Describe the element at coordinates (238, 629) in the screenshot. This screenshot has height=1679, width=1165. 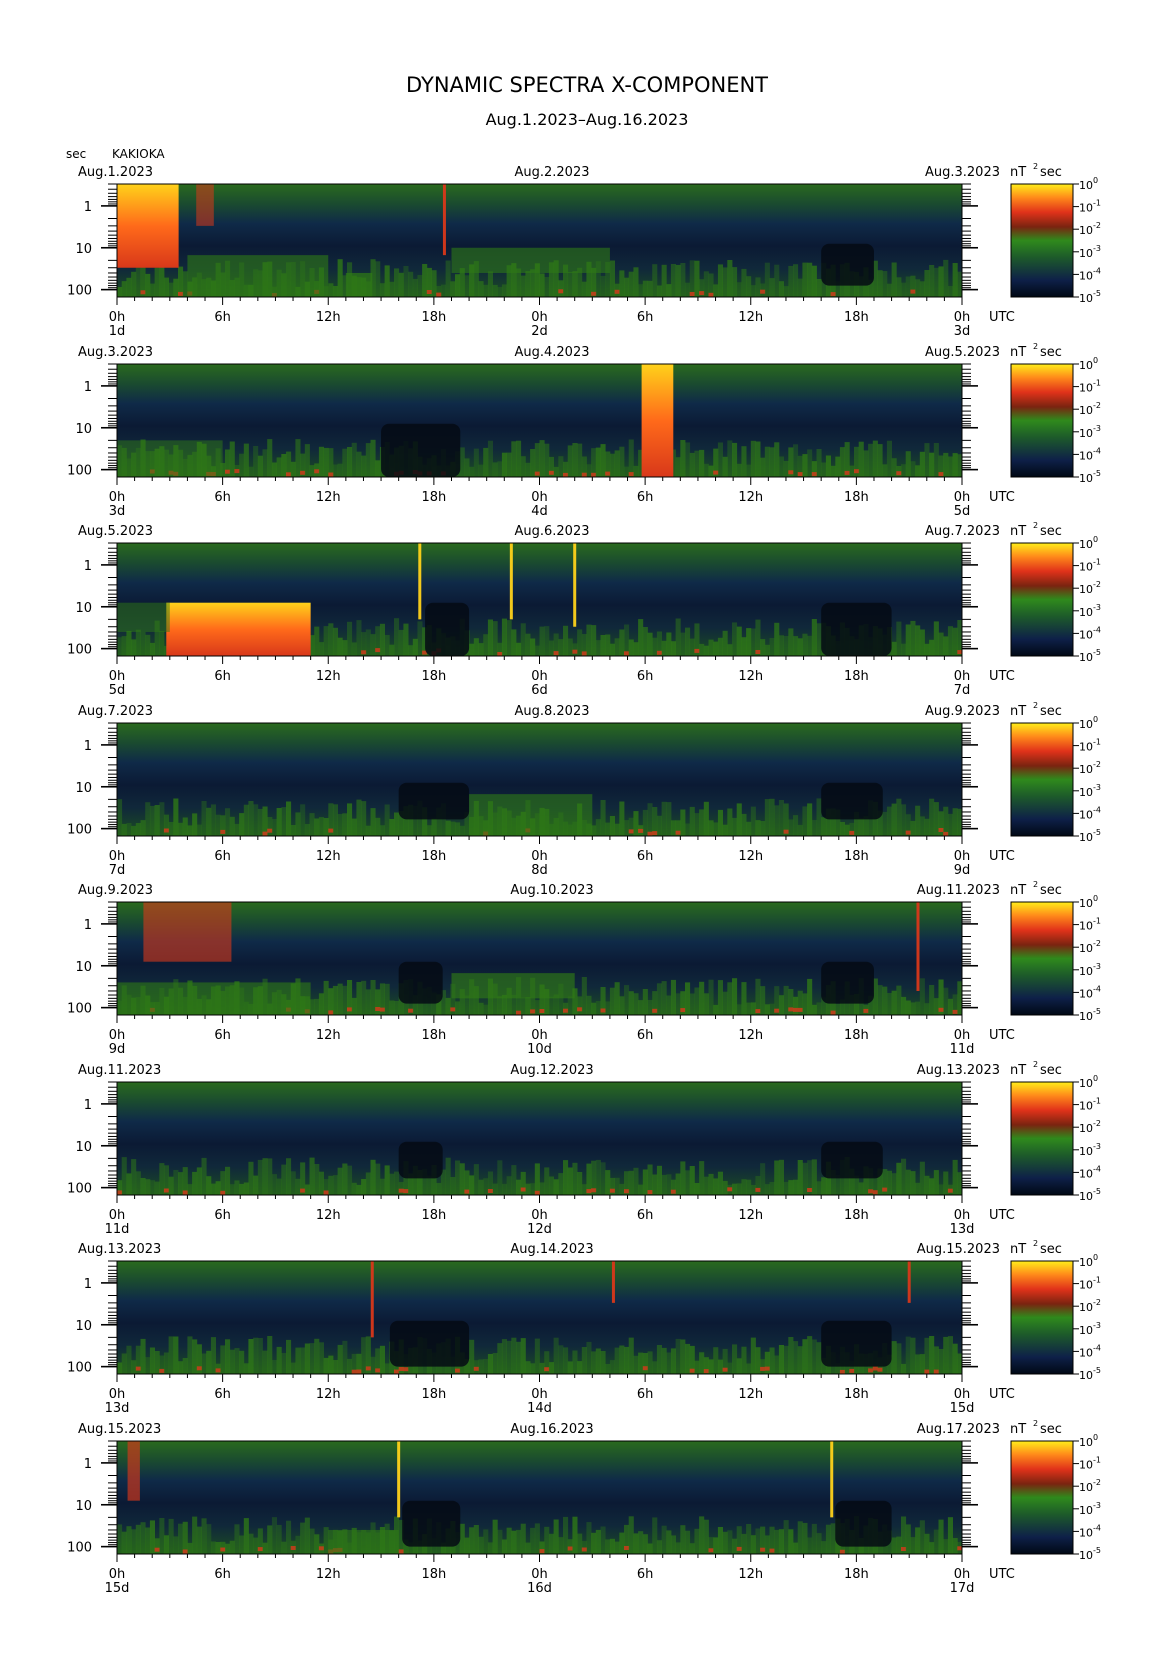
I see `burst-event` at that location.